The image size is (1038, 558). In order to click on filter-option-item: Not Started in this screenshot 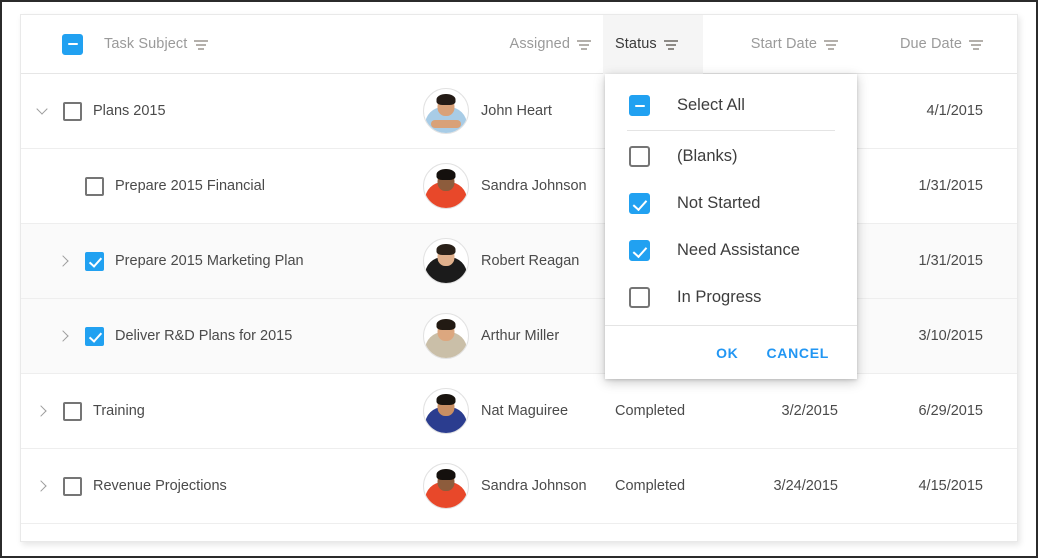, I will do `click(731, 203)`.